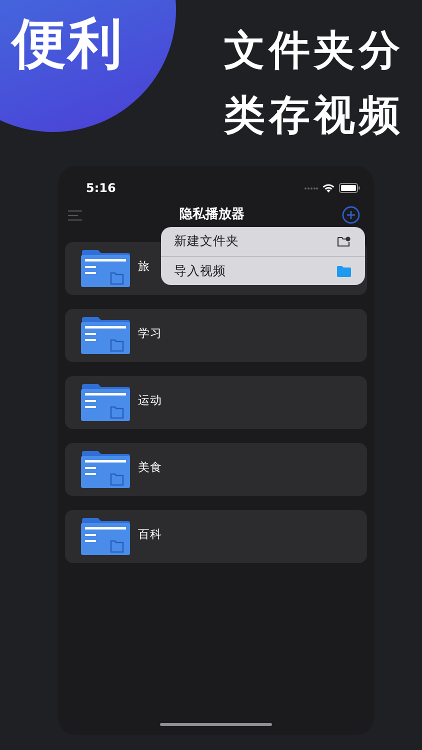 Image resolution: width=422 pixels, height=750 pixels. Describe the element at coordinates (314, 115) in the screenshot. I see `headline-text: 类存视频` at that location.